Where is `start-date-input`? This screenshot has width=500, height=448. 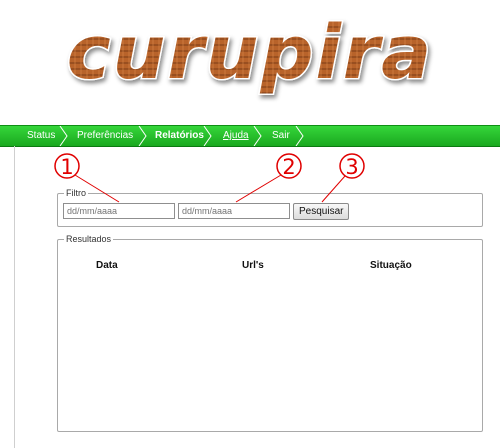
start-date-input is located at coordinates (119, 211).